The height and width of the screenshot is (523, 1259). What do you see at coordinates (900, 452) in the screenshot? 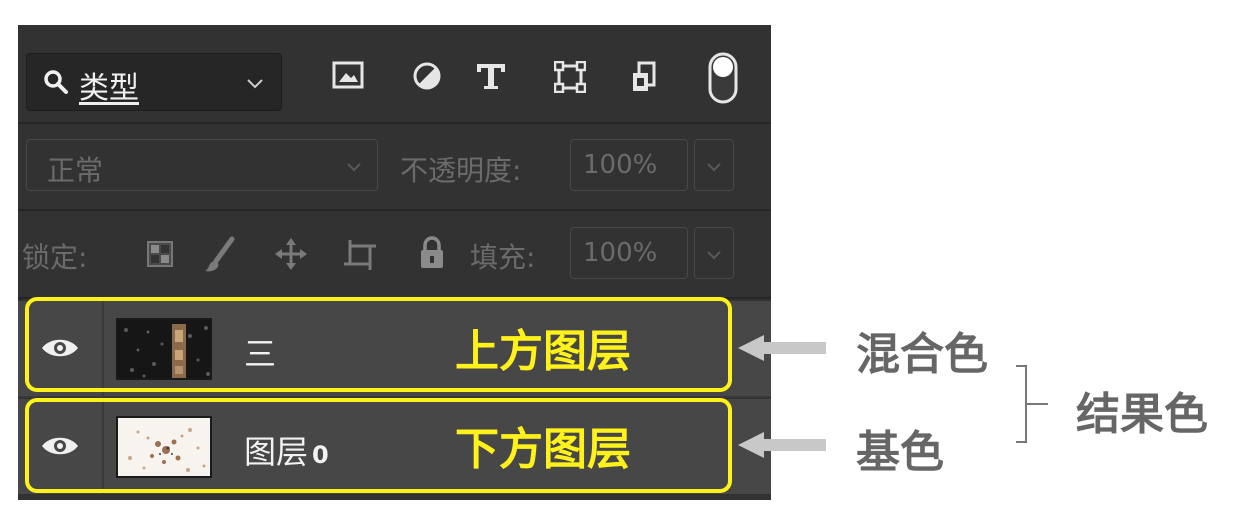
I see `base-color-label: 基色` at bounding box center [900, 452].